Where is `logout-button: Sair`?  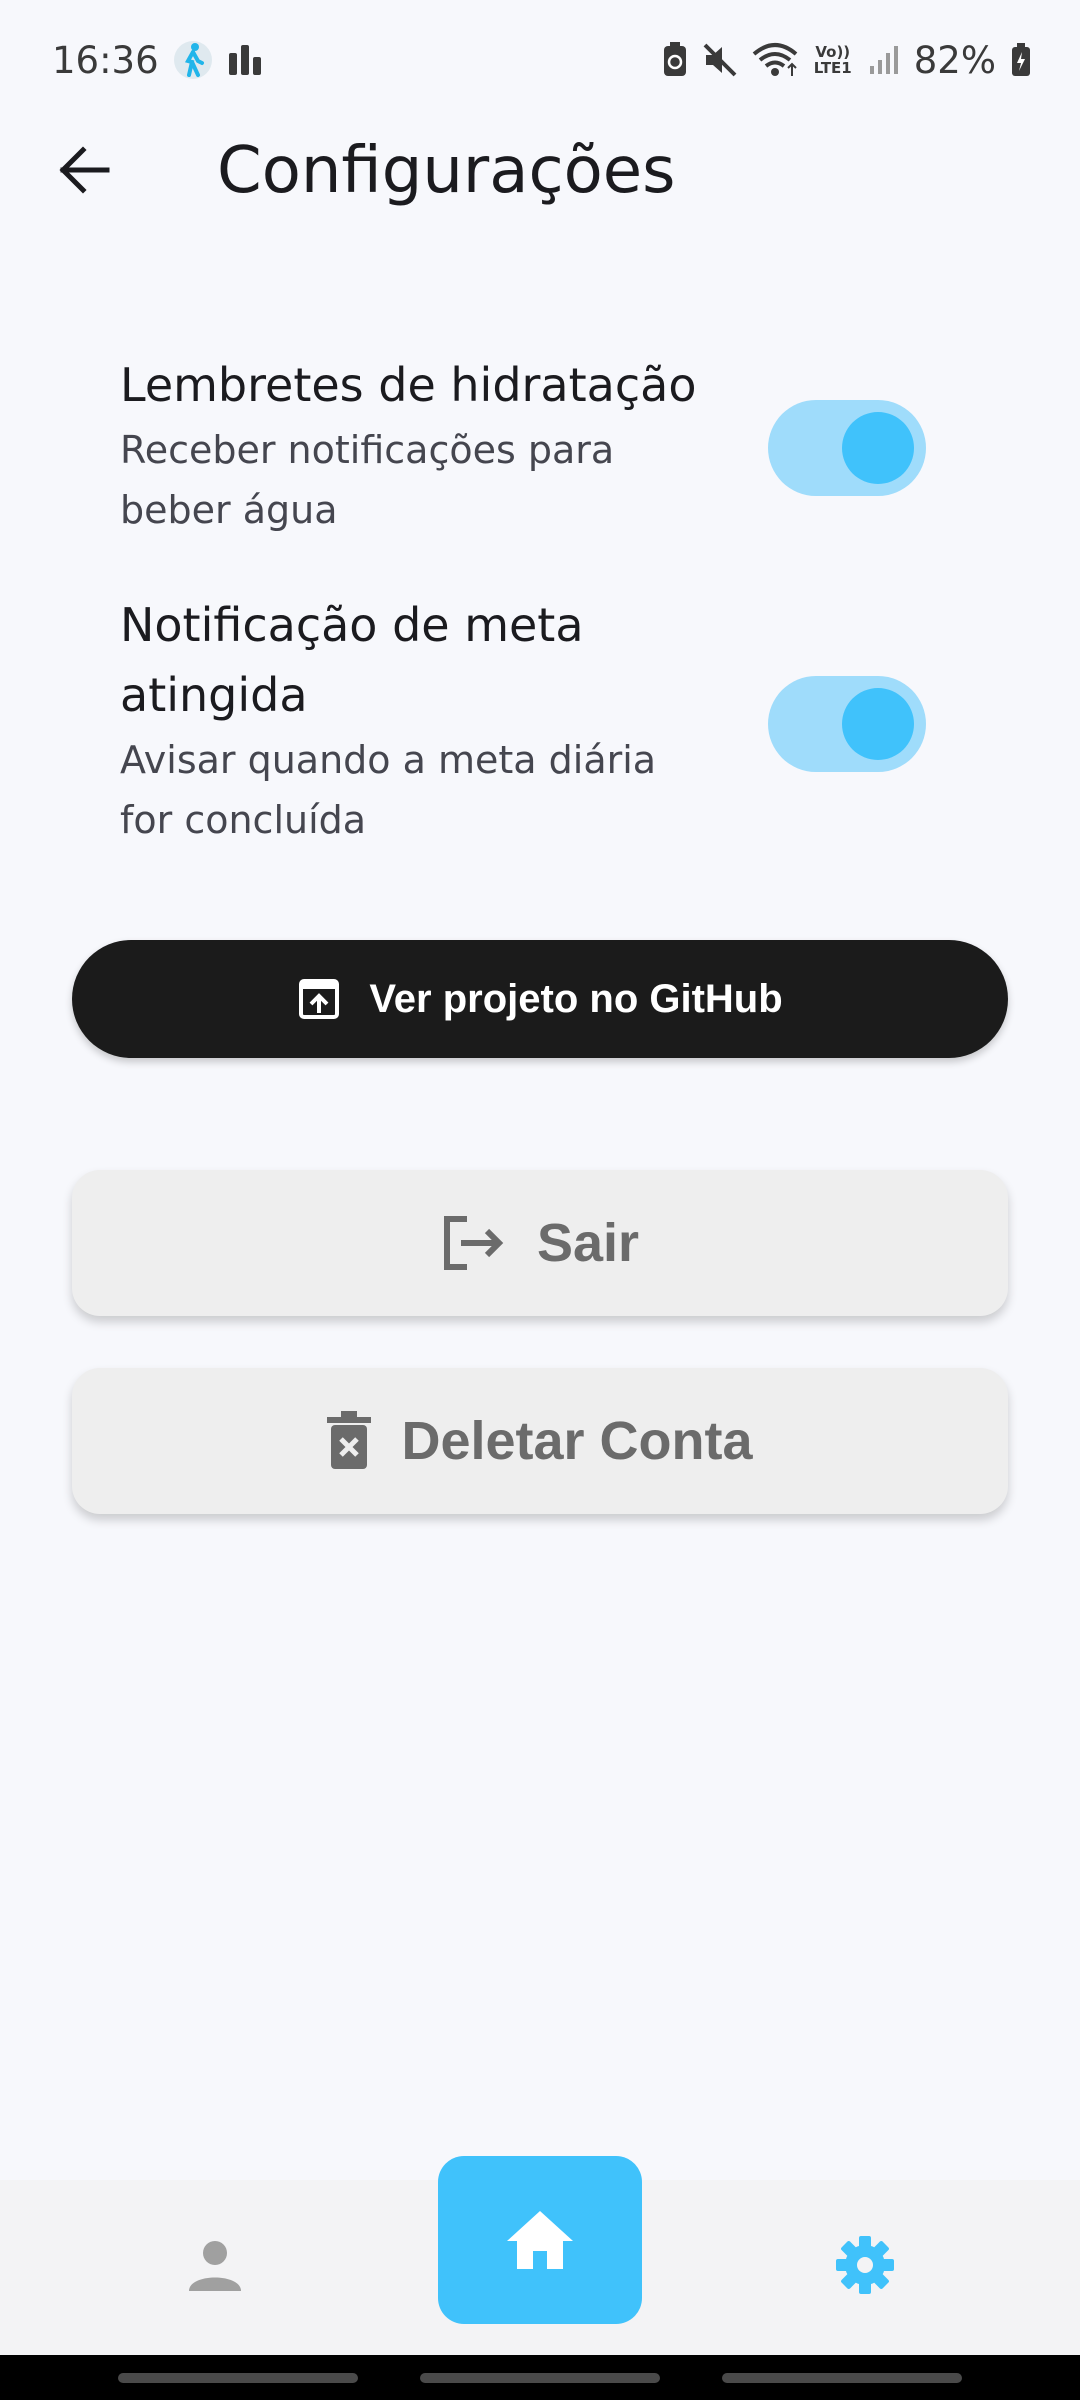
logout-button: Sair is located at coordinates (540, 1243).